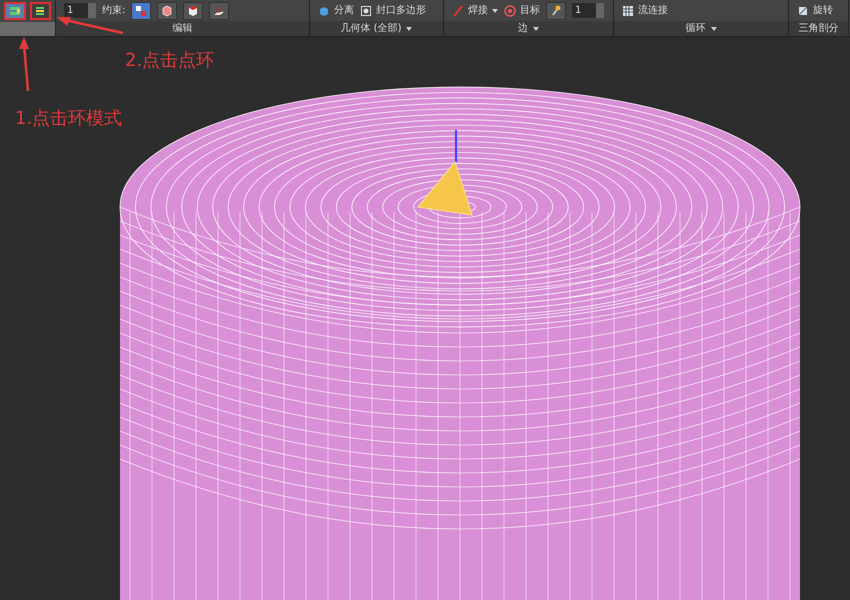 The height and width of the screenshot is (600, 850). What do you see at coordinates (366, 10) in the screenshot?
I see `cap-icon` at bounding box center [366, 10].